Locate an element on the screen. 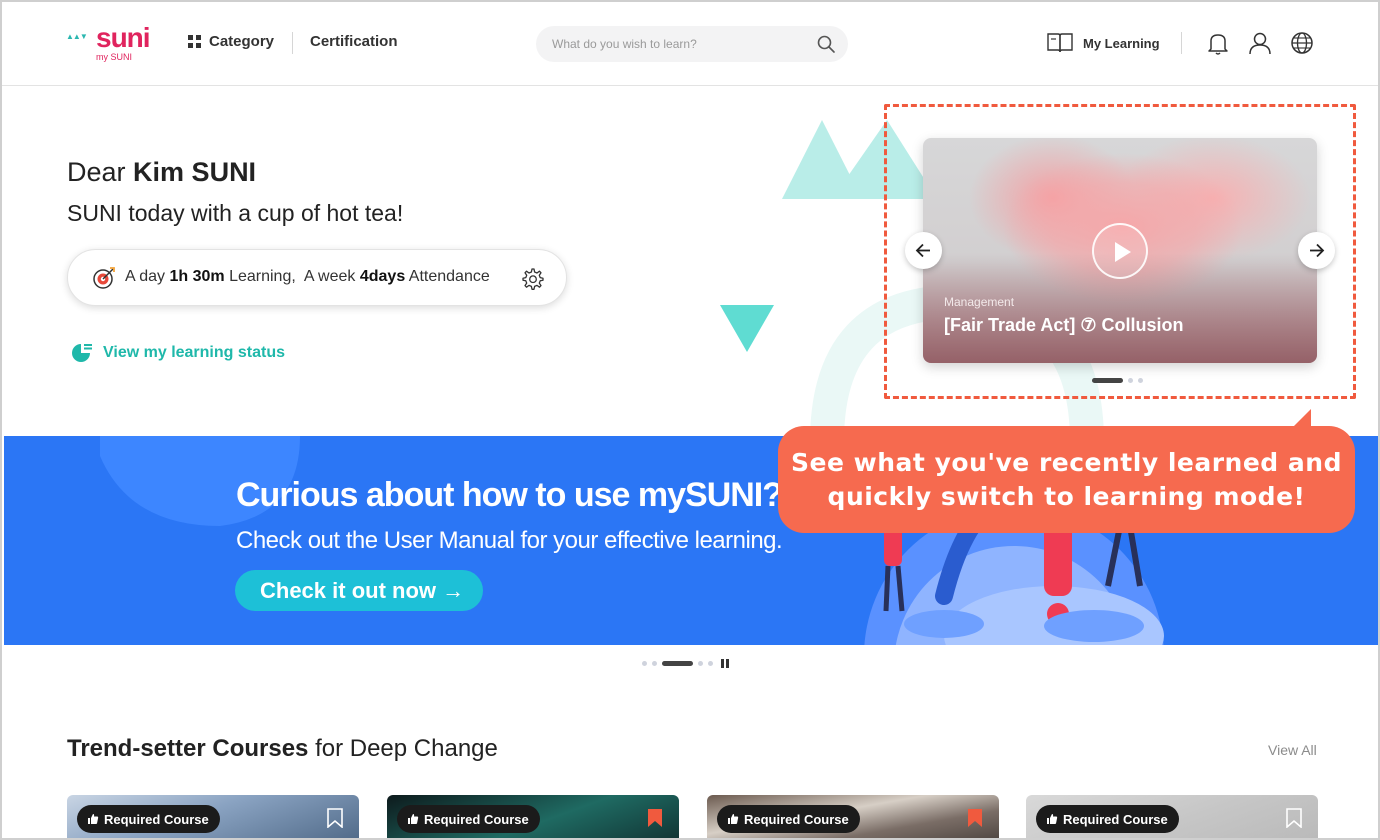  check-it-out-button: Check it out now → is located at coordinates (359, 590).